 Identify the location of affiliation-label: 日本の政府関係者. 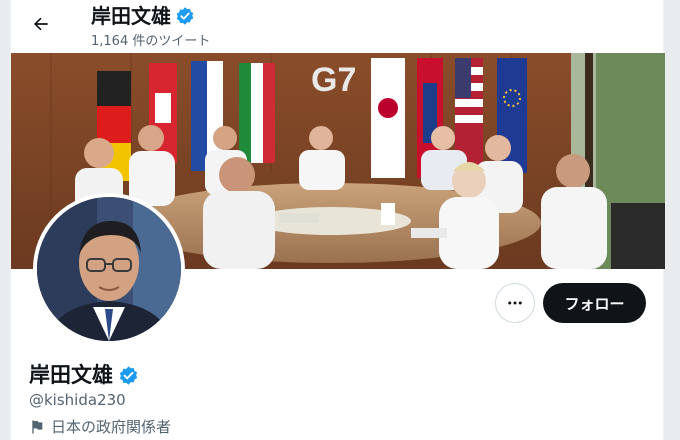
(100, 426).